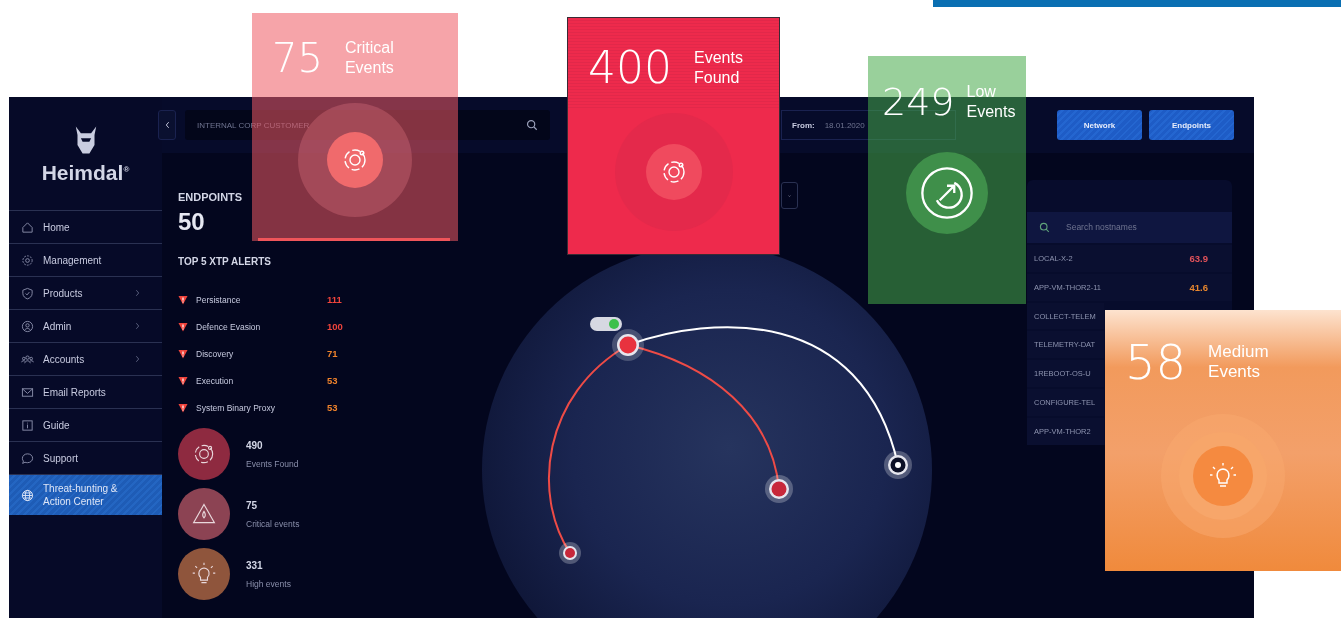 Image resolution: width=1341 pixels, height=618 pixels. I want to click on sidebar-item: Admin, so click(85, 325).